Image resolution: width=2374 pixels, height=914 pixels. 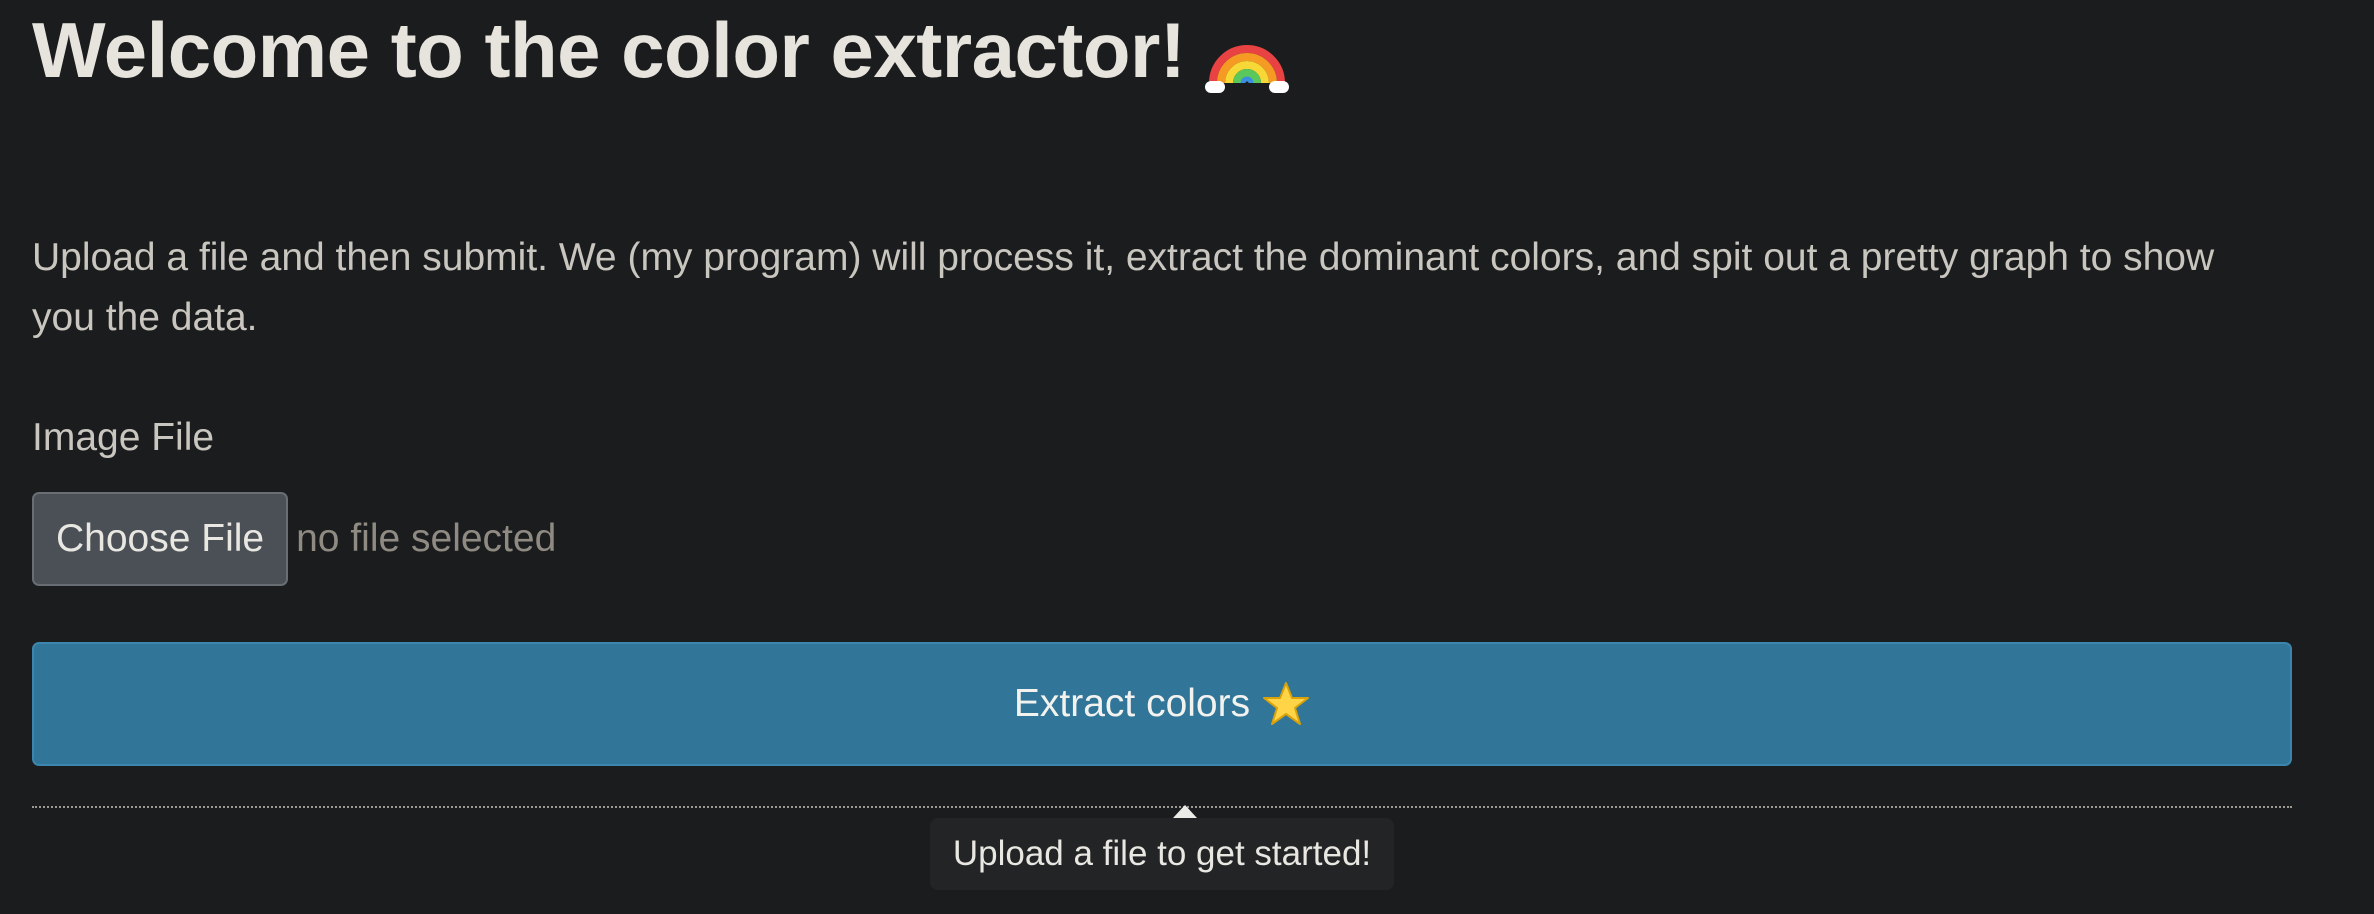 I want to click on tooltip-arrow, so click(x=1185, y=811).